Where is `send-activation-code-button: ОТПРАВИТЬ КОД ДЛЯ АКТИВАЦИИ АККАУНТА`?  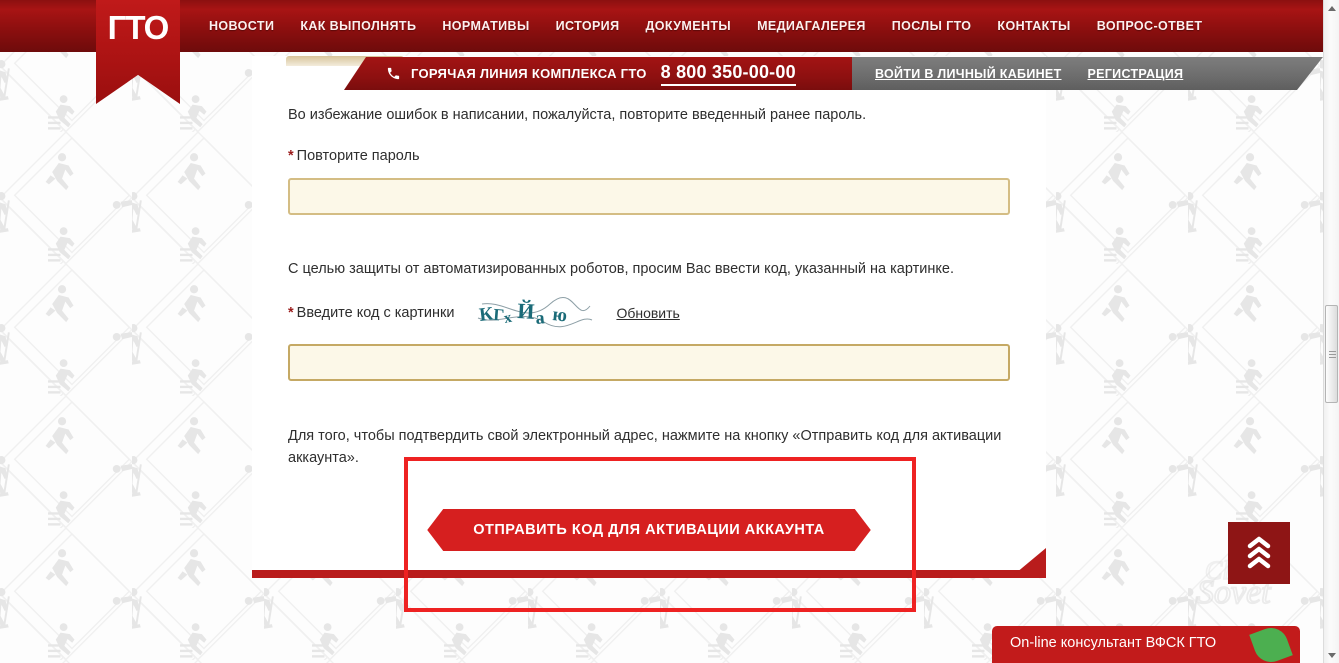 send-activation-code-button: ОТПРАВИТЬ КОД ДЛЯ АКТИВАЦИИ АККАУНТА is located at coordinates (649, 530).